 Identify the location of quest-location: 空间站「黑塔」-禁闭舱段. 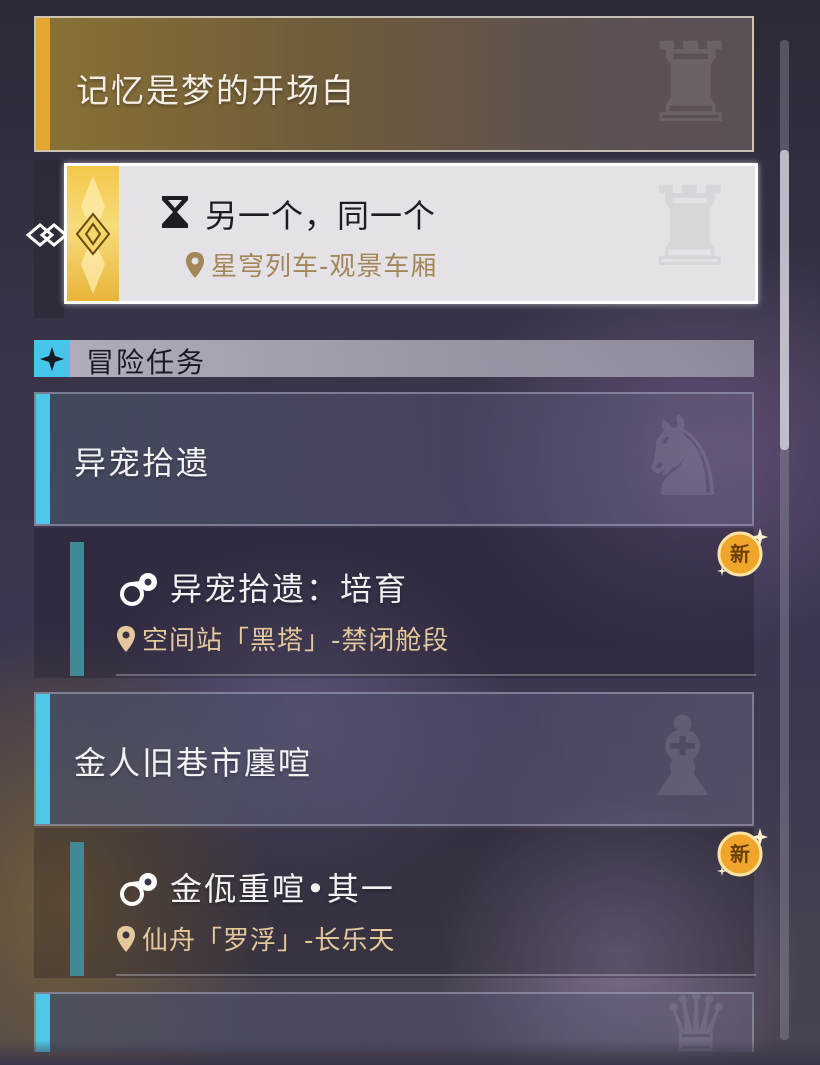
(282, 638).